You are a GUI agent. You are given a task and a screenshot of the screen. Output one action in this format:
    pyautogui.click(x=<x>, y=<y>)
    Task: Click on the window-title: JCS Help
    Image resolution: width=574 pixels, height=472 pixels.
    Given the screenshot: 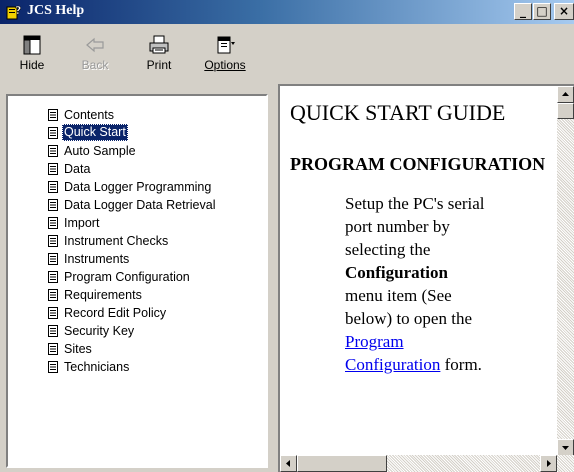 What is the action you would take?
    pyautogui.click(x=56, y=10)
    